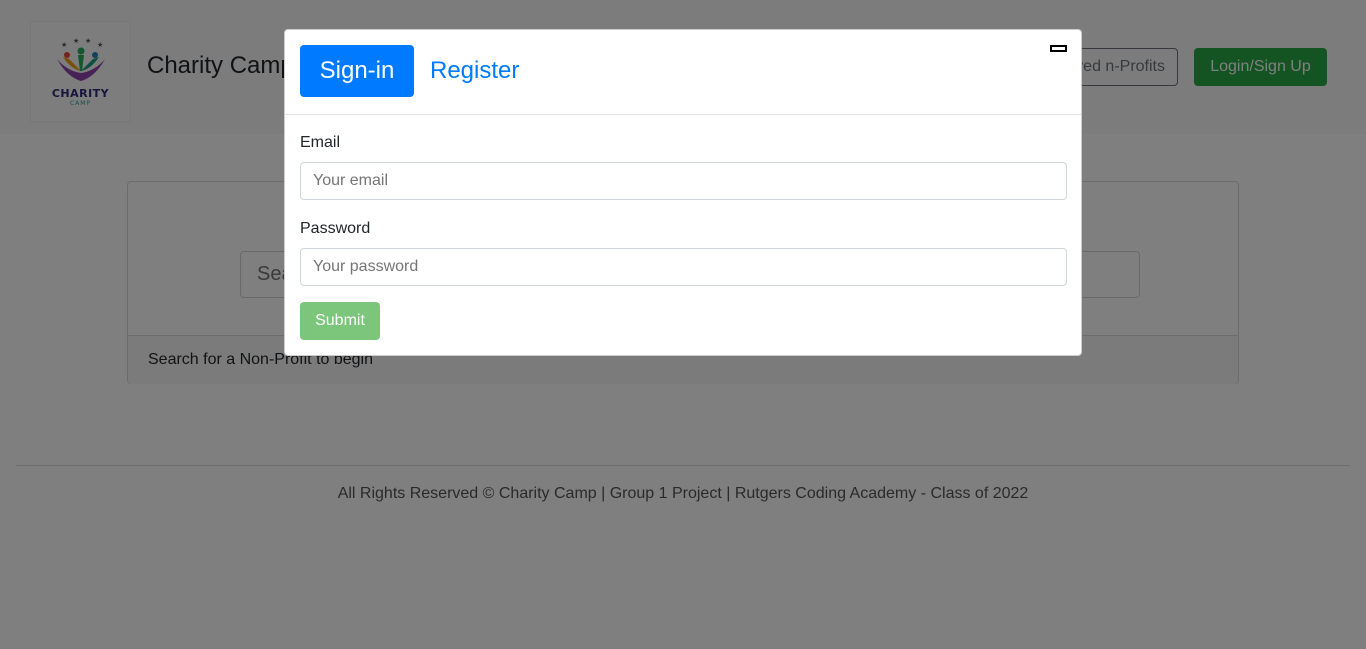  I want to click on tab-signin: Sign-in, so click(357, 71).